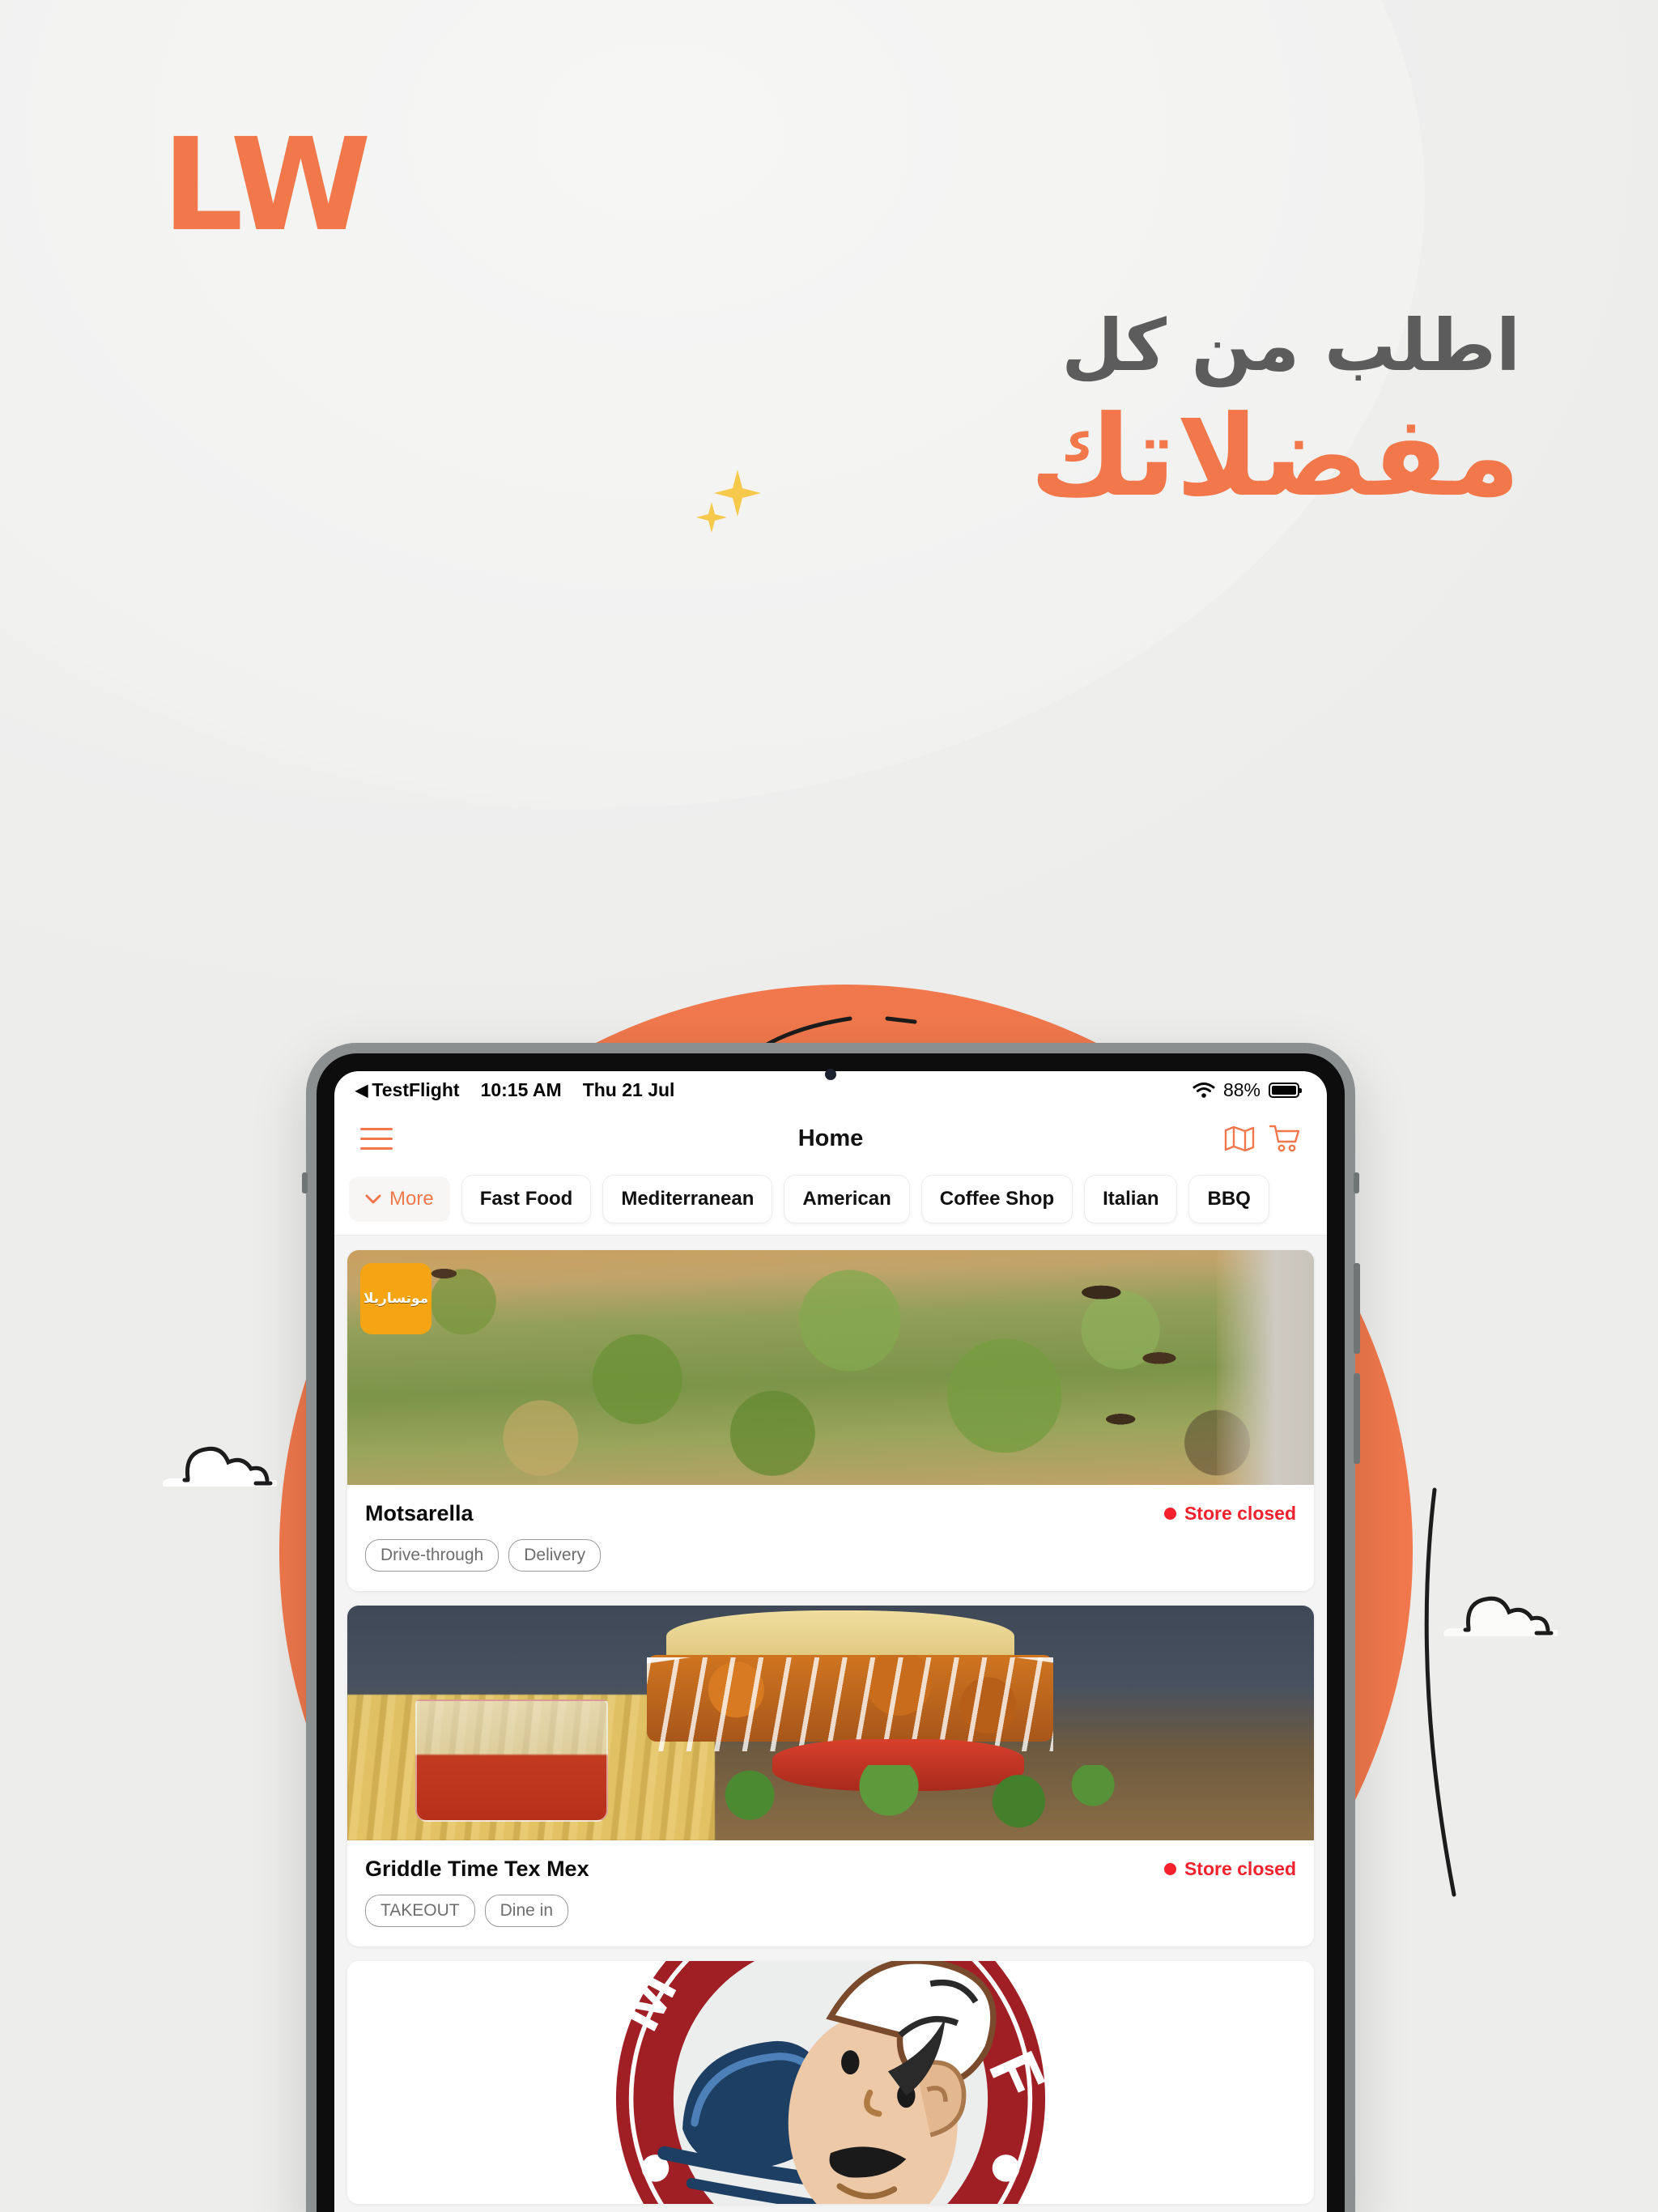 Image resolution: width=1658 pixels, height=2212 pixels. I want to click on store-tags: Drive-through Delivery, so click(830, 1556).